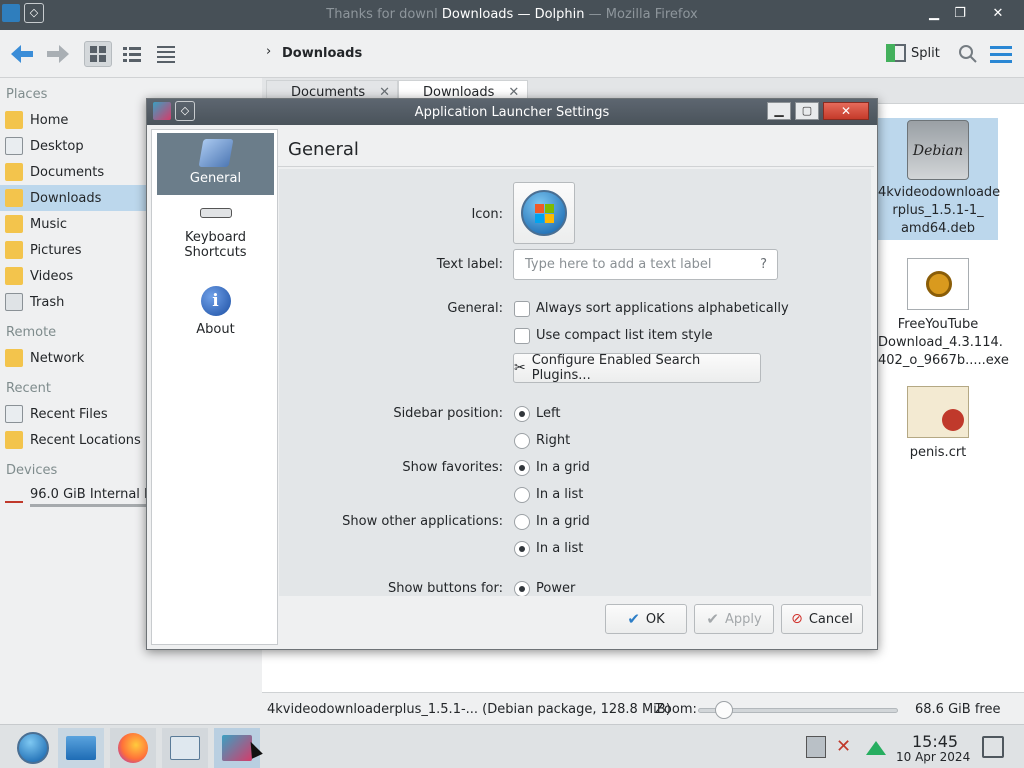 The height and width of the screenshot is (768, 1024). What do you see at coordinates (448, 413) in the screenshot?
I see `sidebar-position-label: Sidebar position:` at bounding box center [448, 413].